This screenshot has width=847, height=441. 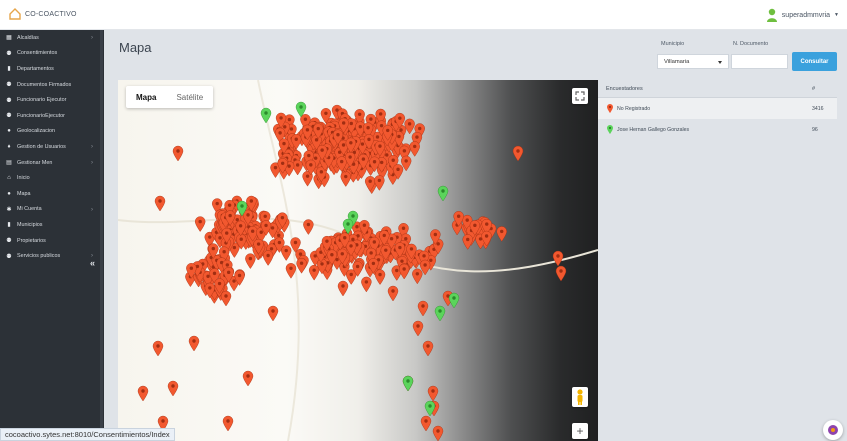 What do you see at coordinates (52, 194) in the screenshot?
I see `sidebar-item-mapa: ● Mapa` at bounding box center [52, 194].